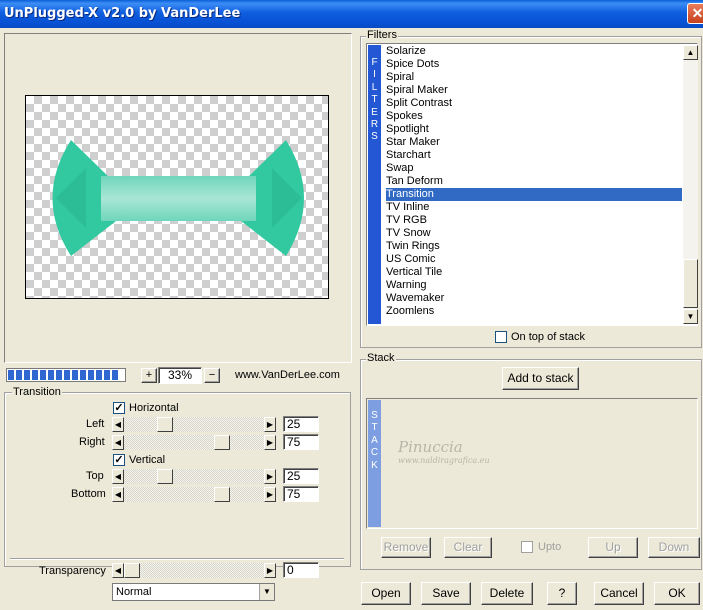 Image resolution: width=703 pixels, height=610 pixels. I want to click on window-title: UnPlugged-X v2.0 by VanDerLee, so click(122, 13).